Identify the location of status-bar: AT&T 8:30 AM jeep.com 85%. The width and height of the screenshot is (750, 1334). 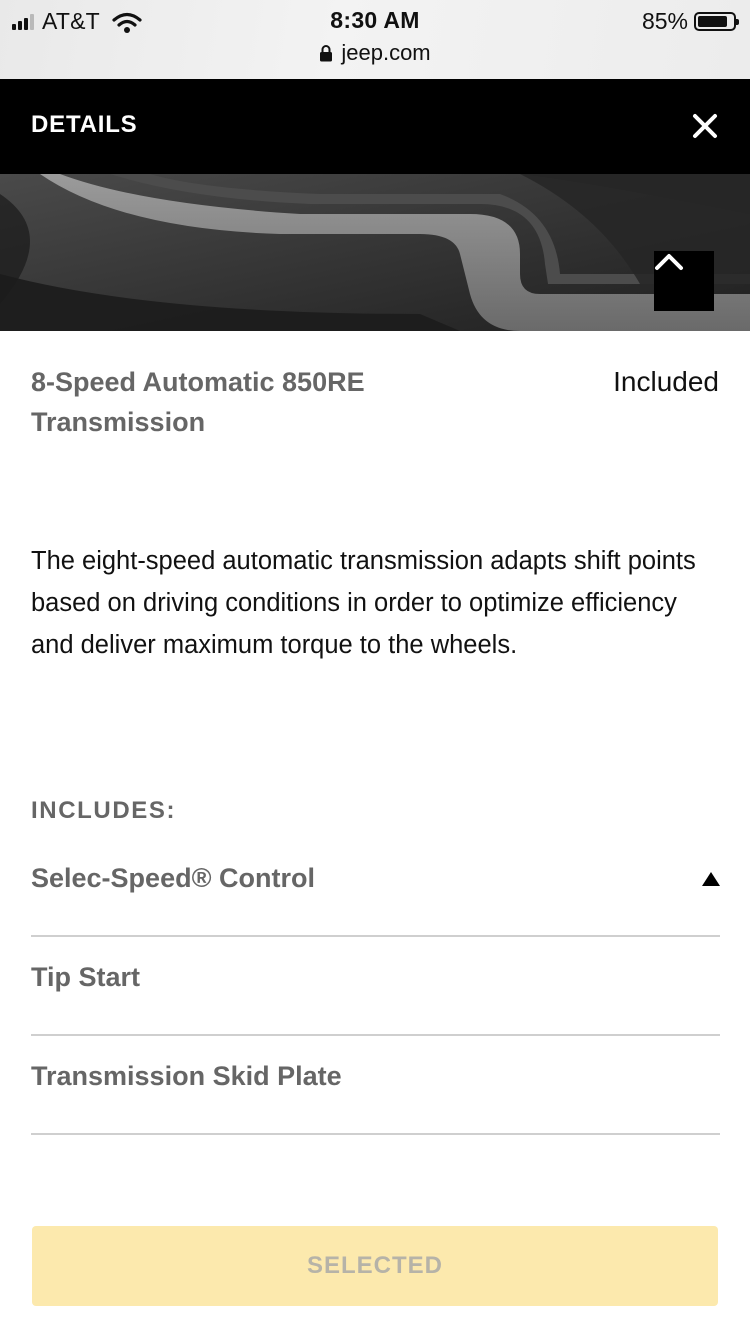
(375, 39).